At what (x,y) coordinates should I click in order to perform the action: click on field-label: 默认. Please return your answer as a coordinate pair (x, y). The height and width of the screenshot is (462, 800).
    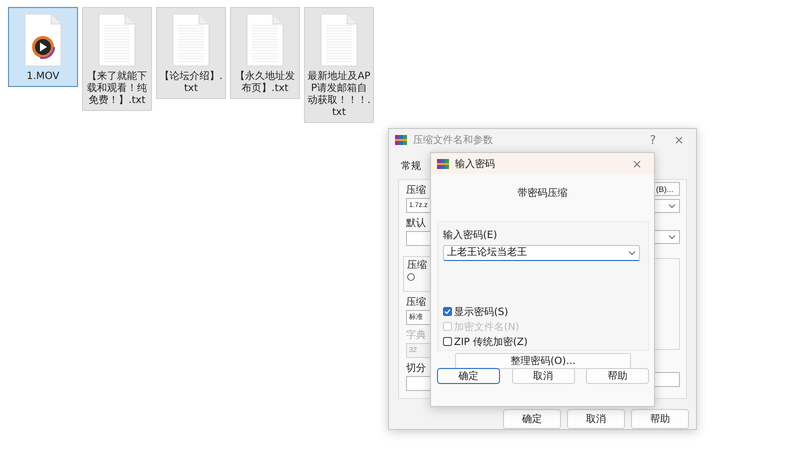
    Looking at the image, I should click on (416, 224).